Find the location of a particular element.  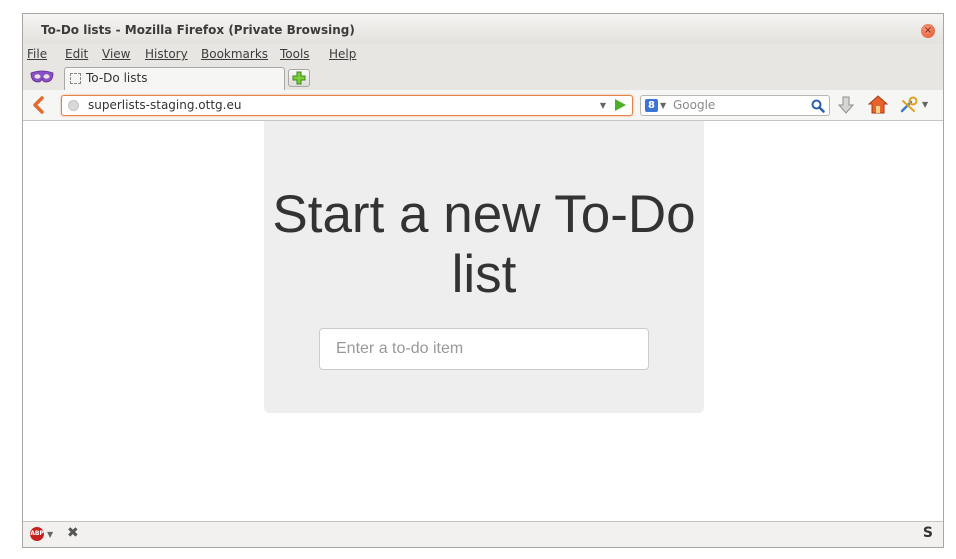

status-bar: ABP ▼ ✖ S is located at coordinates (483, 534).